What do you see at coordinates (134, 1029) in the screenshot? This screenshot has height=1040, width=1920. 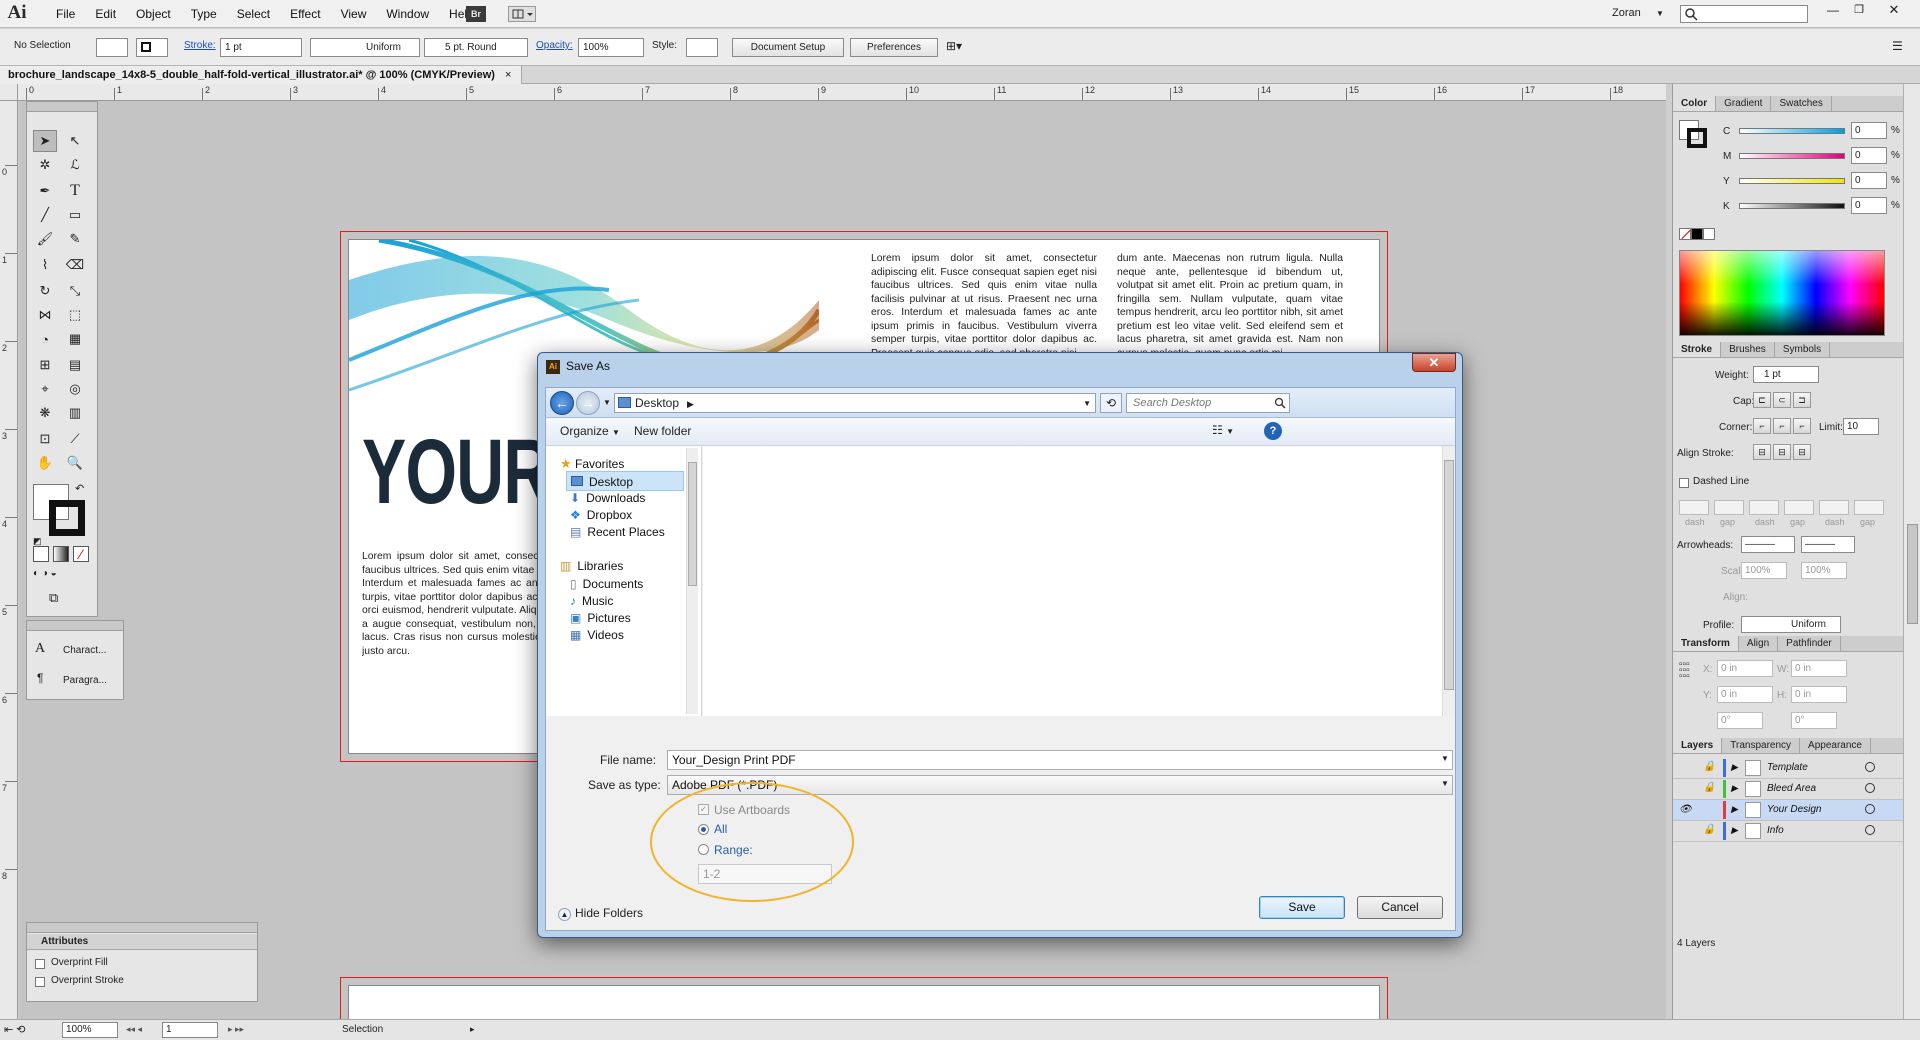 I see `prev-artboard-icons: ◂◂ ◂` at bounding box center [134, 1029].